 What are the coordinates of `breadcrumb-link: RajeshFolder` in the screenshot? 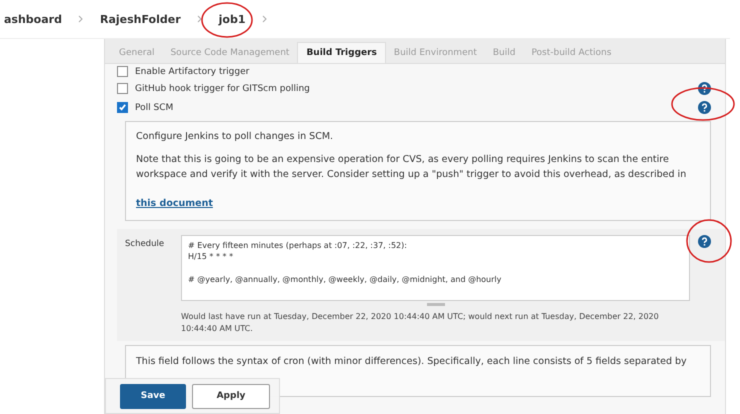 It's located at (140, 19).